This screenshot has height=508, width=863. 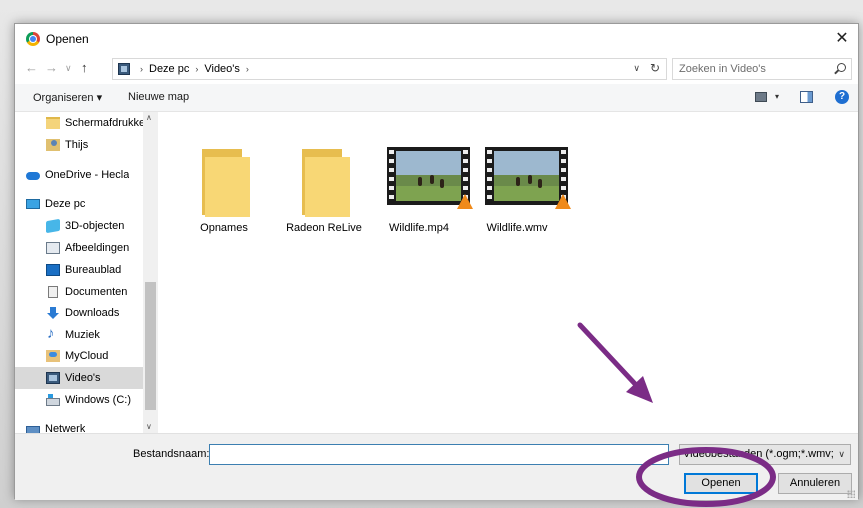 I want to click on videos-location-icon, so click(x=124, y=69).